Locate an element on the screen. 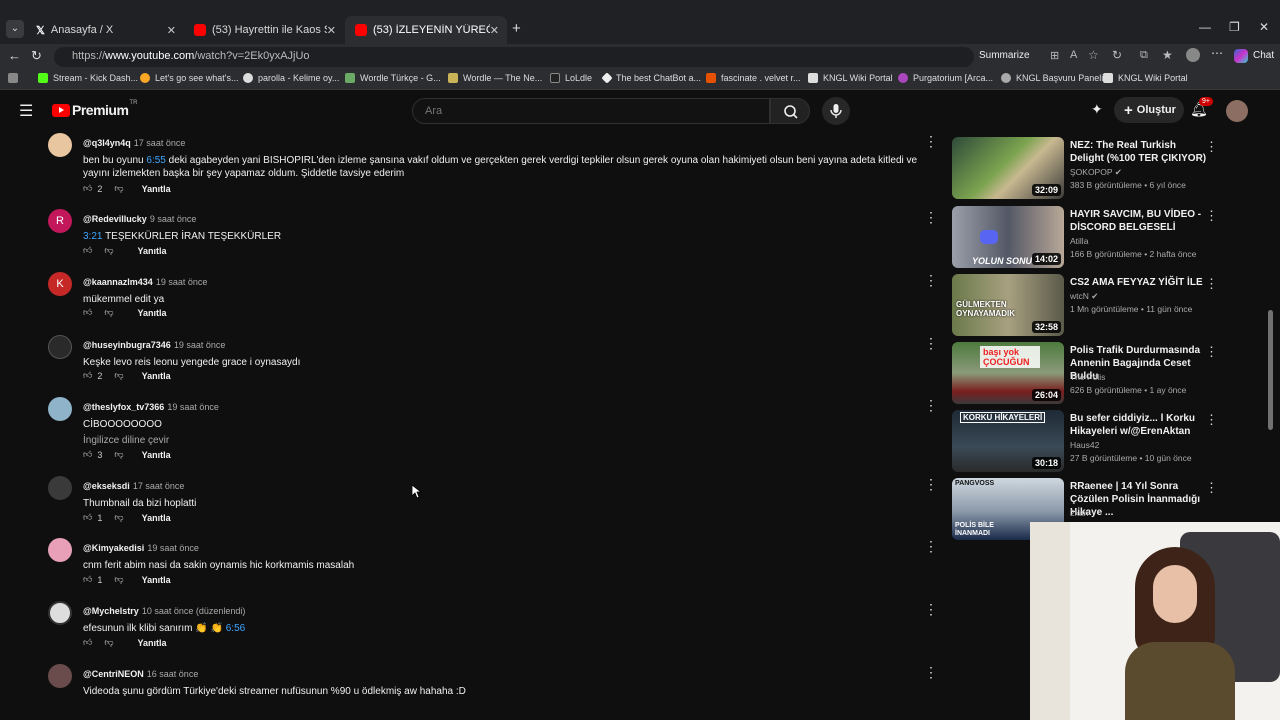  create-button: + Oluştur is located at coordinates (1149, 110).